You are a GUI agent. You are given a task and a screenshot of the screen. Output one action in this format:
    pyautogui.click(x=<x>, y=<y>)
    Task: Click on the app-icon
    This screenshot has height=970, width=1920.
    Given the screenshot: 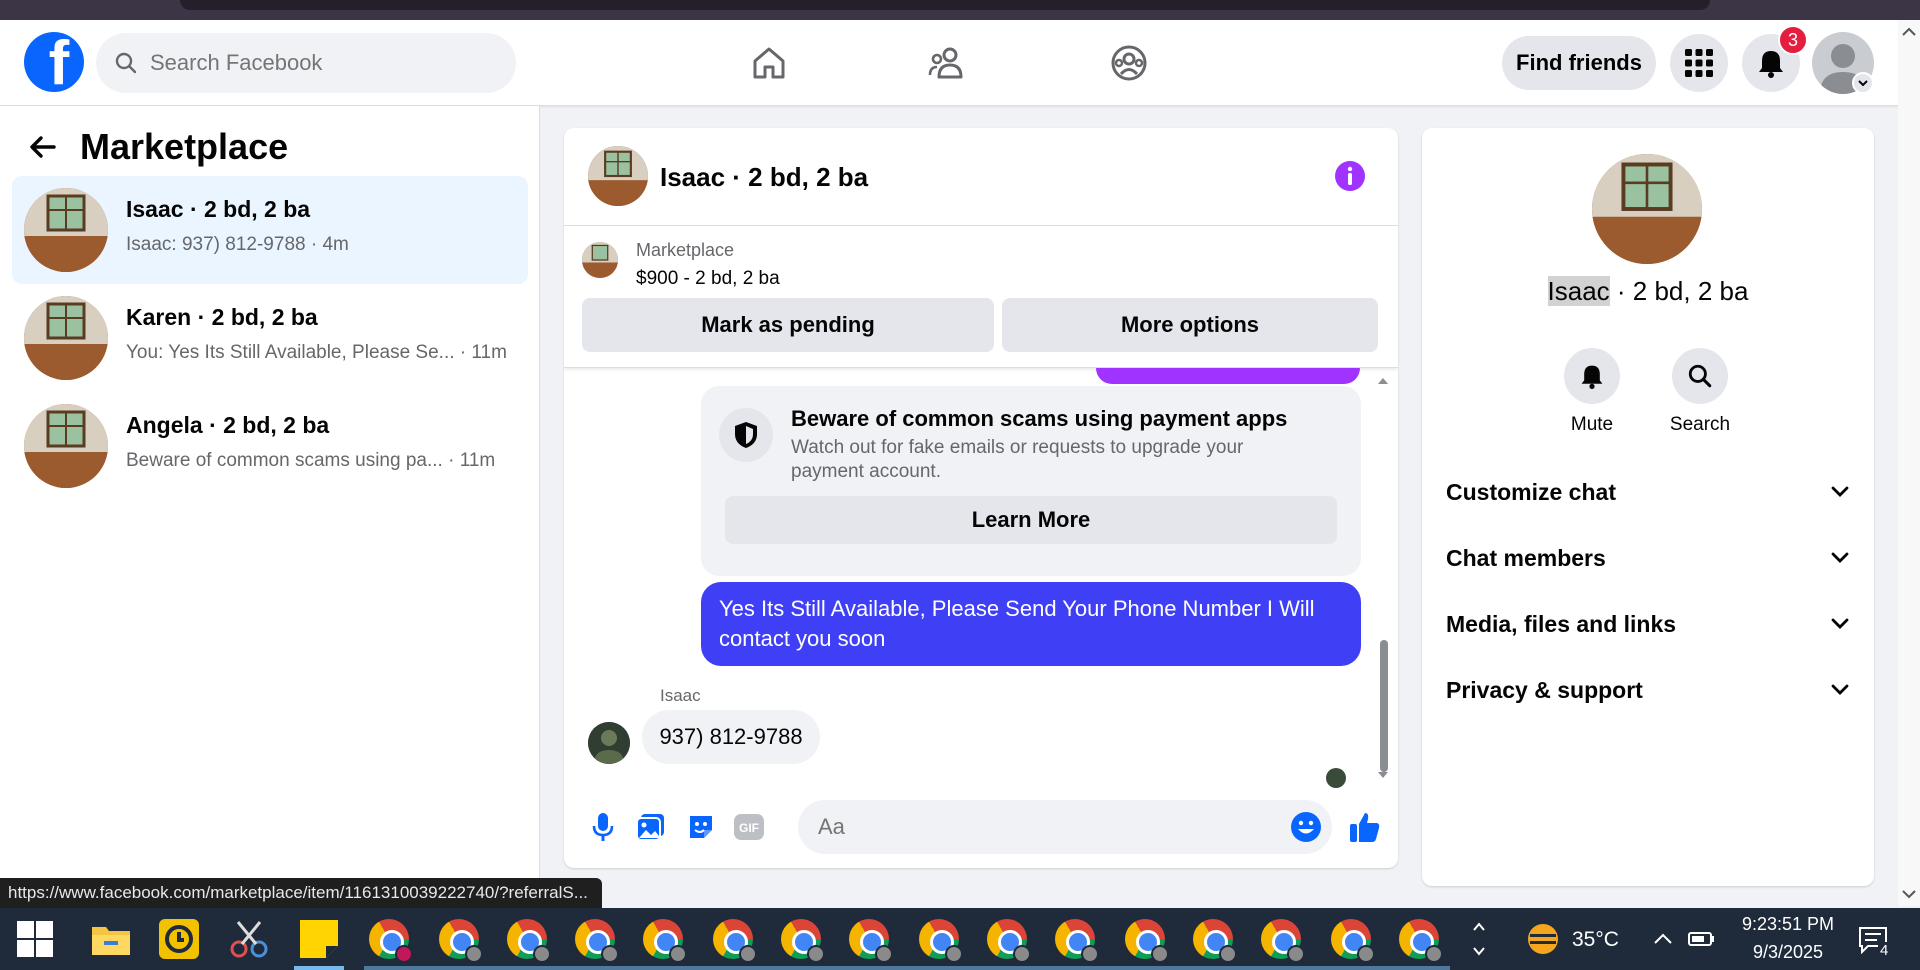 What is the action you would take?
    pyautogui.click(x=179, y=939)
    